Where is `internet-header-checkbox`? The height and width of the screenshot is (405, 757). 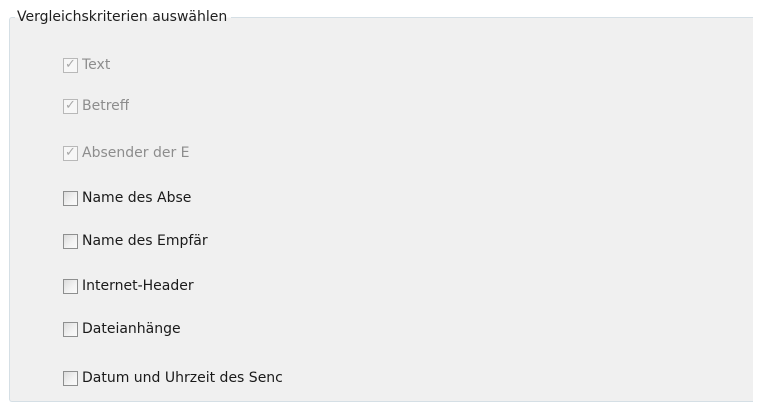
internet-header-checkbox is located at coordinates (70, 286).